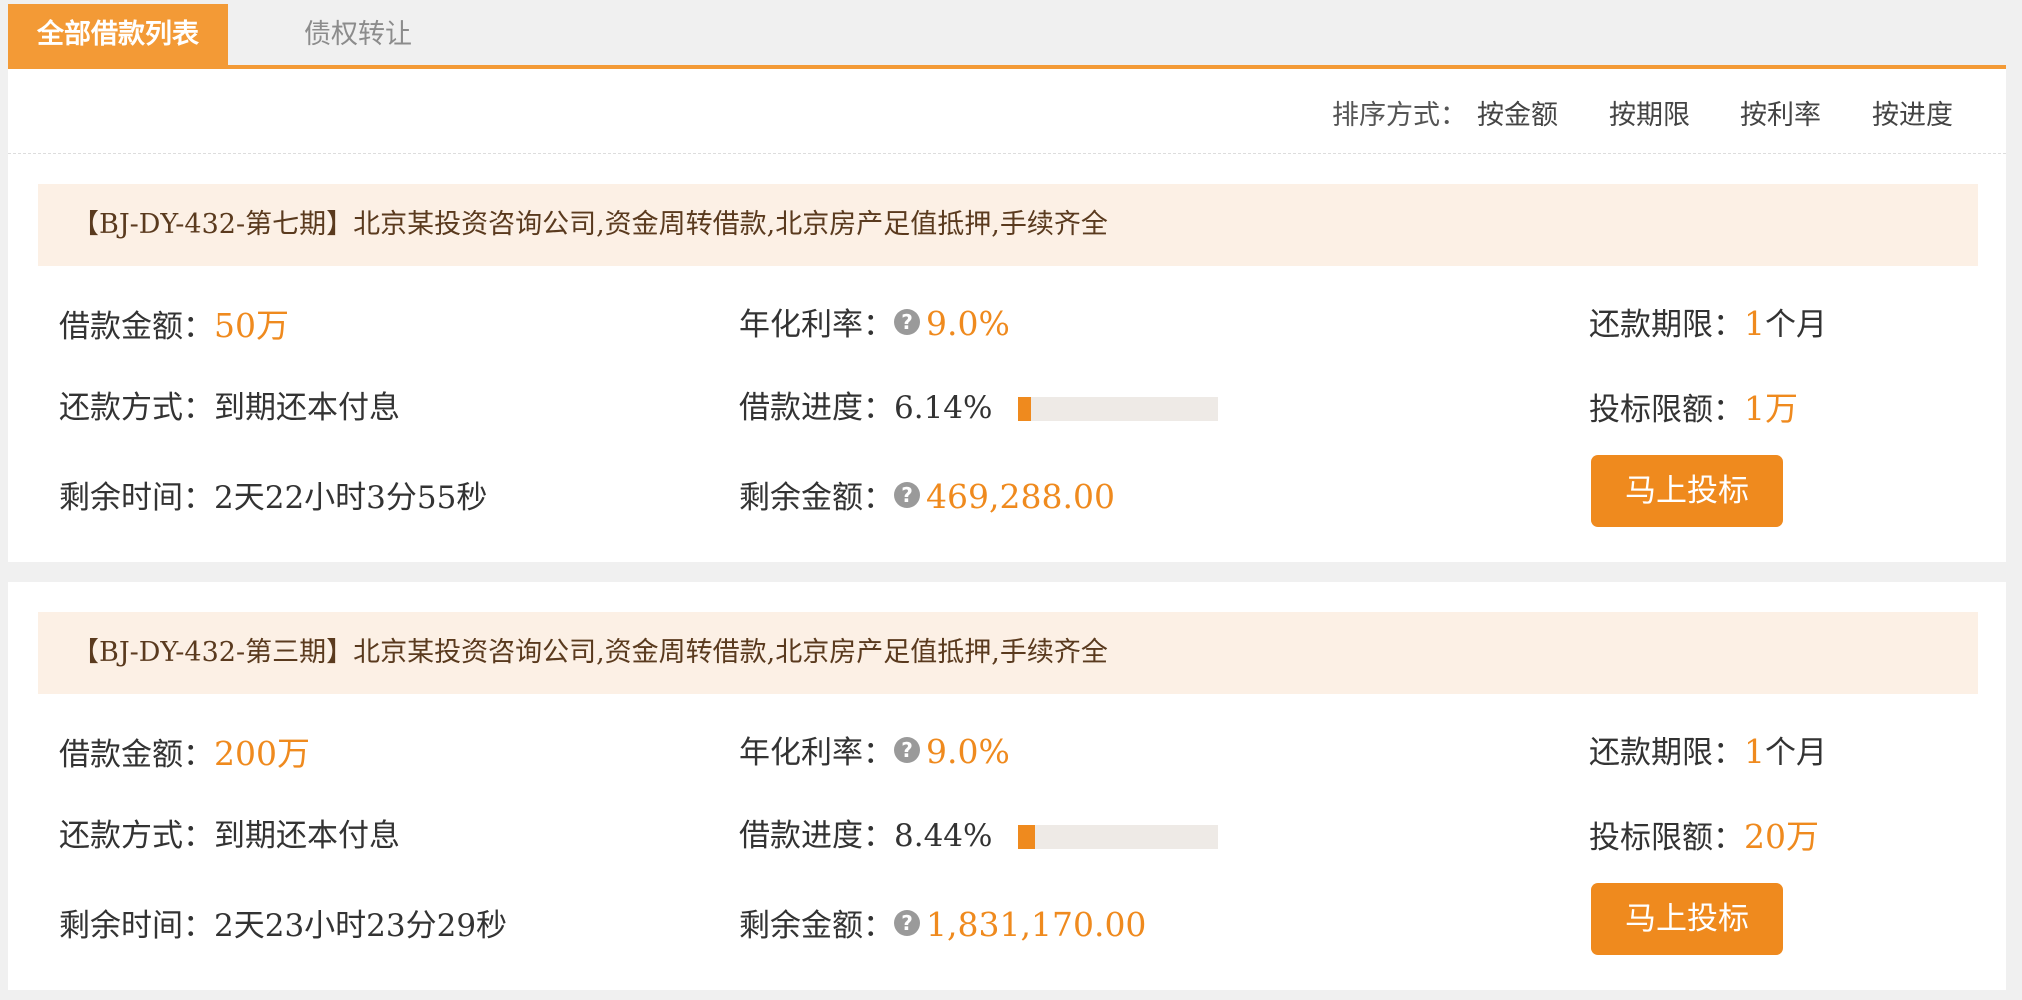 This screenshot has width=2022, height=1000. I want to click on tab-bar: 全部借款列表 债权转让, so click(1007, 34).